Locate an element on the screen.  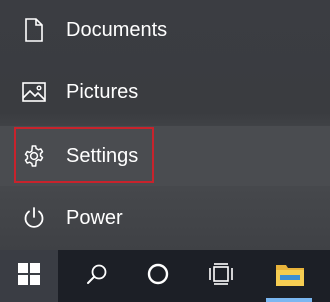
file-explorer-icon is located at coordinates (290, 276).